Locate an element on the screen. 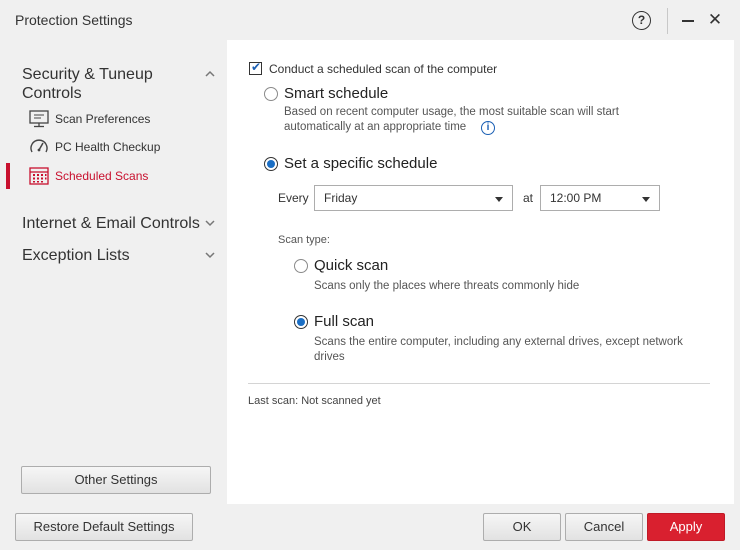 The height and width of the screenshot is (550, 740). smart-schedule-label: Smart schedule is located at coordinates (336, 93).